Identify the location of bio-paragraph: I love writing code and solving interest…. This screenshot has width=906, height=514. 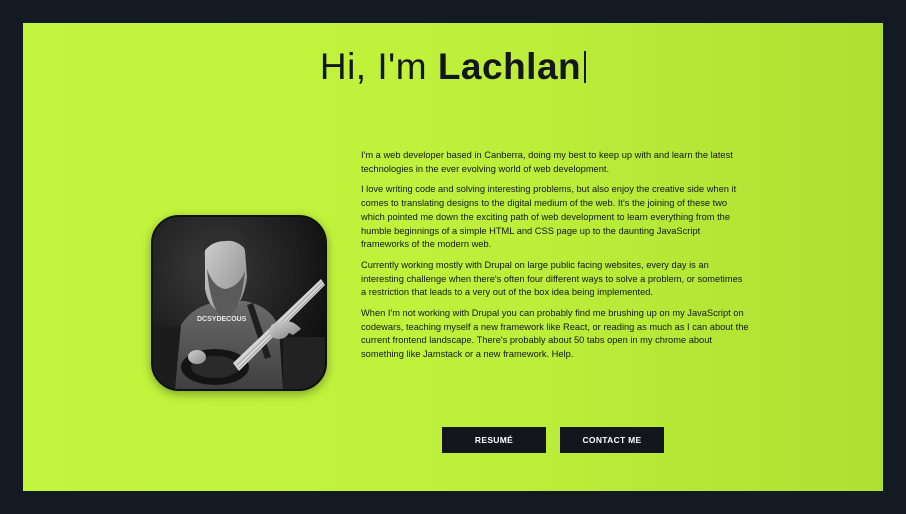
(549, 217).